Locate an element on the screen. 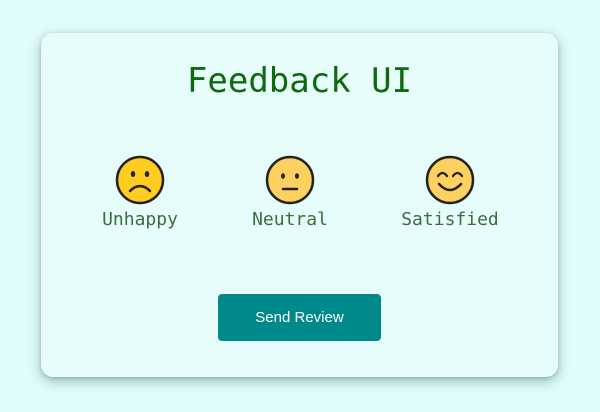 Image resolution: width=600 pixels, height=412 pixels. neutral-face-icon is located at coordinates (290, 180).